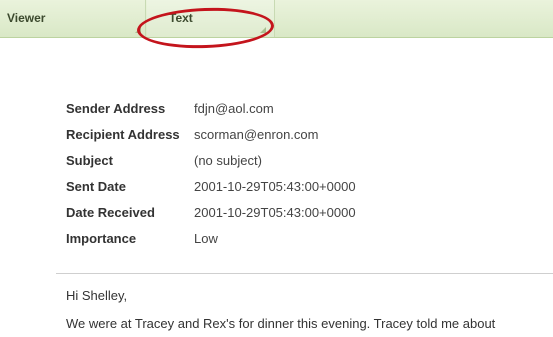  What do you see at coordinates (73, 18) in the screenshot?
I see `tab-viewer: Viewer` at bounding box center [73, 18].